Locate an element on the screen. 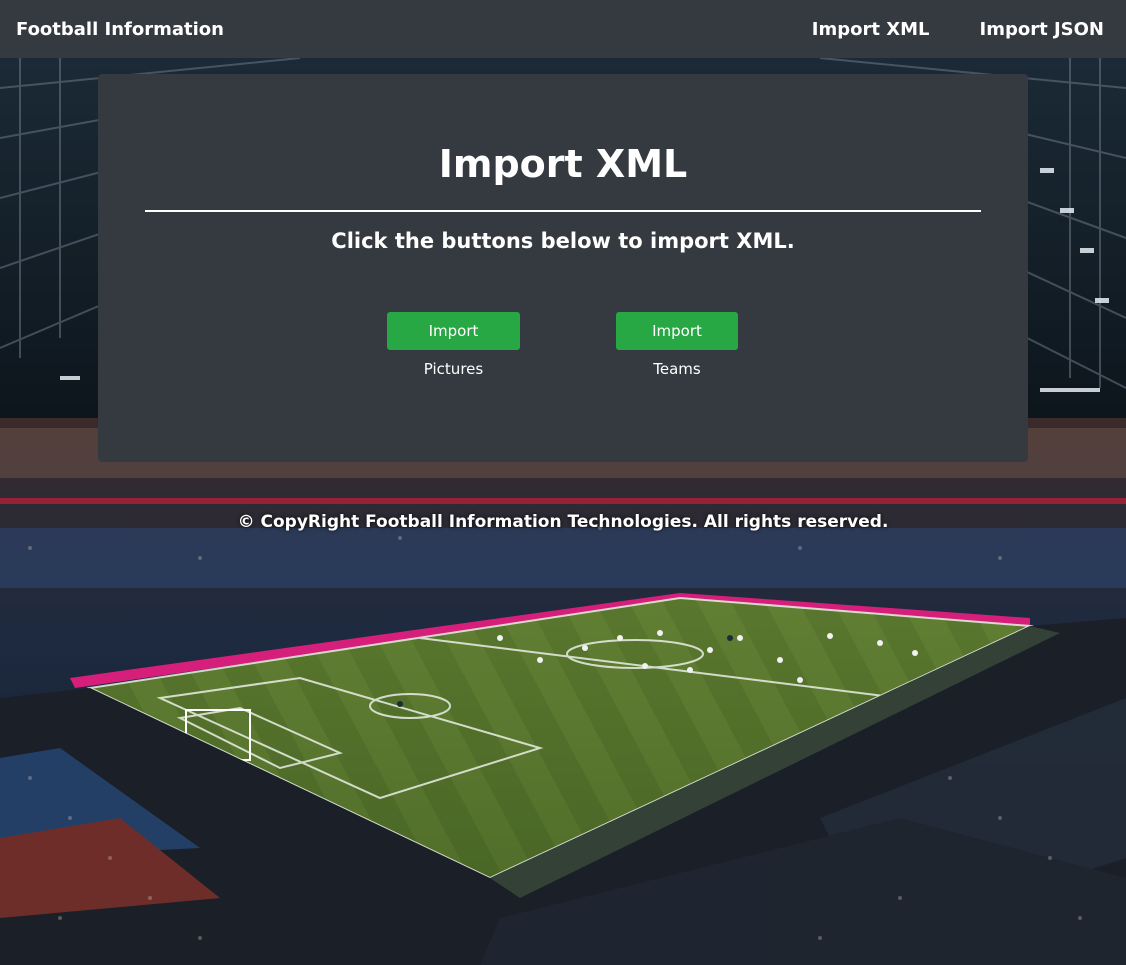 Image resolution: width=1126 pixels, height=965 pixels. nav-links: Import XML Import JSON is located at coordinates (958, 29).